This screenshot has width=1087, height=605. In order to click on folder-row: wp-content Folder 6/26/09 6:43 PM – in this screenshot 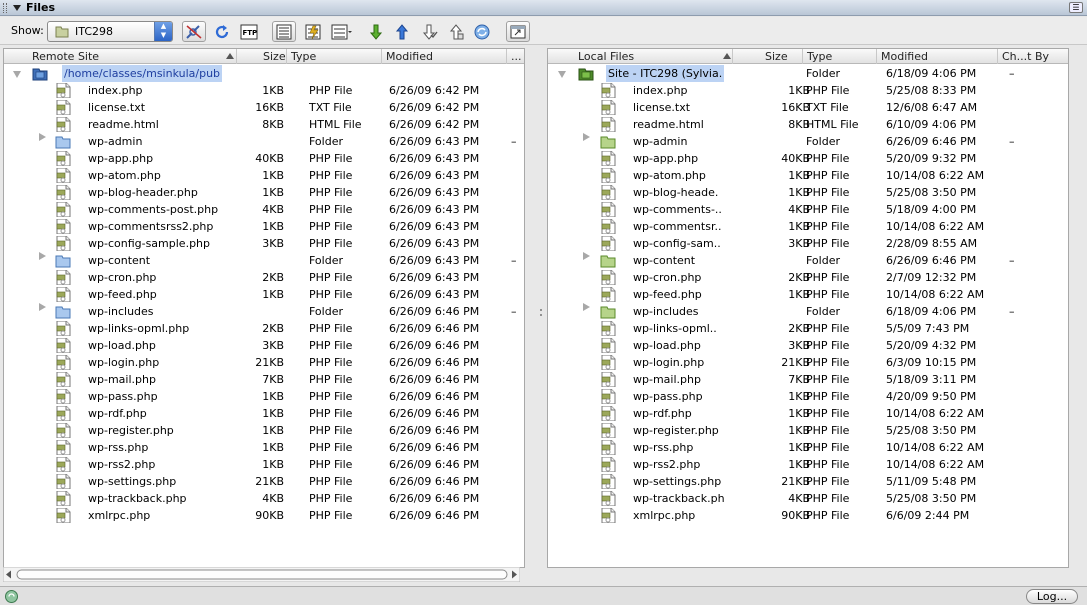, I will do `click(265, 260)`.